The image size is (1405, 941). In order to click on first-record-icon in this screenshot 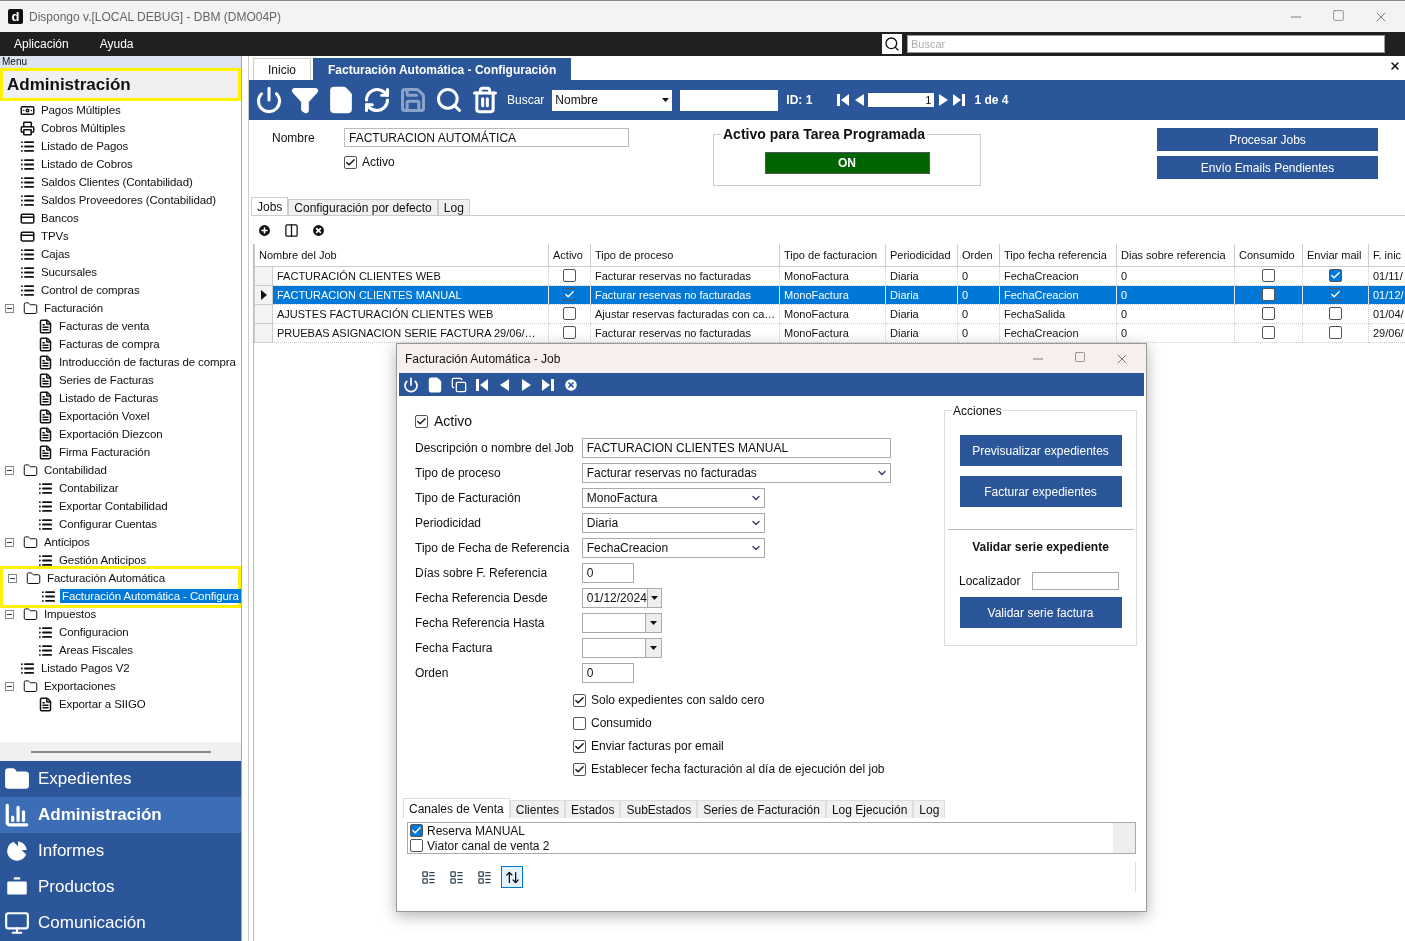, I will do `click(843, 100)`.